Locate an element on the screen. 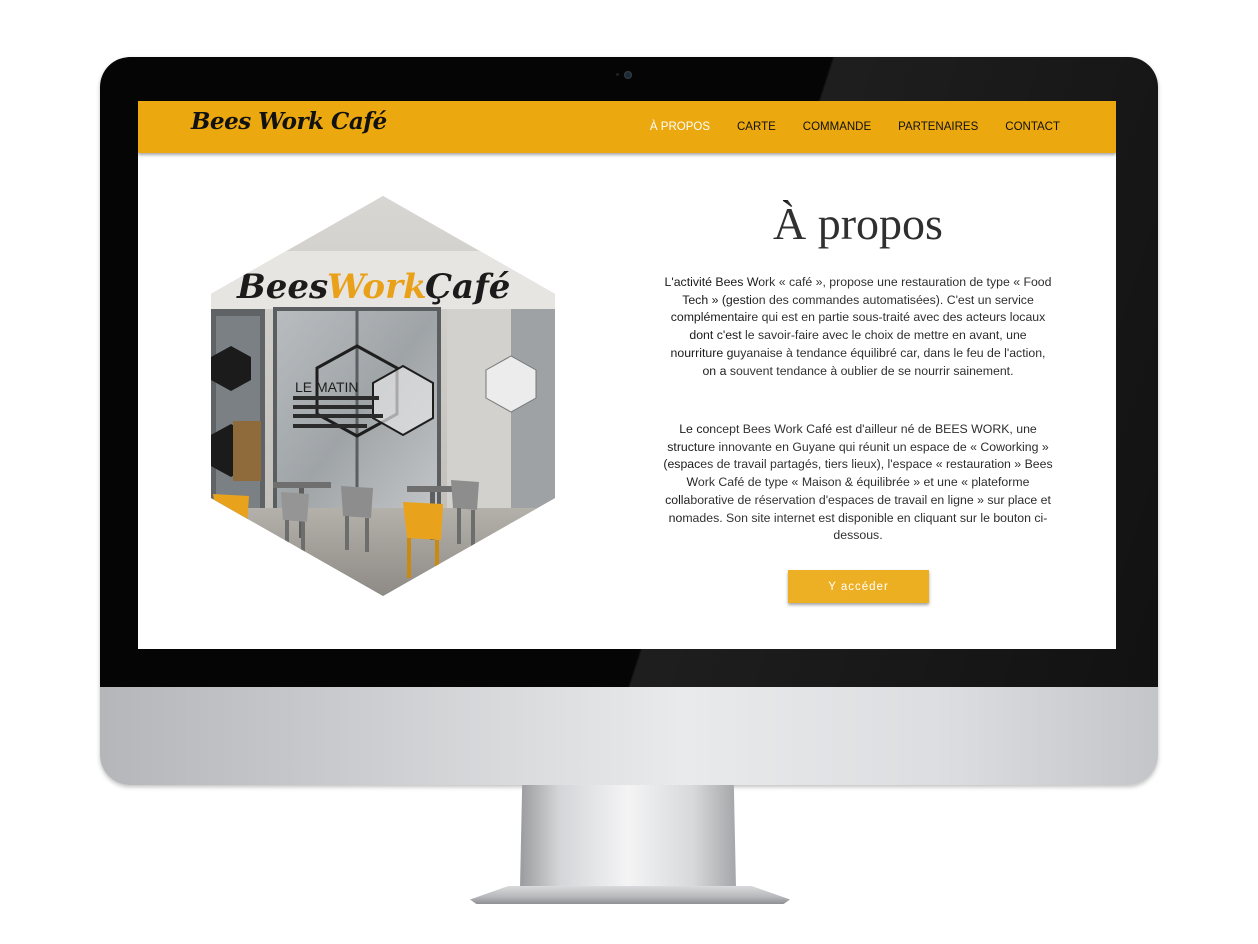 This screenshot has width=1258, height=944. page-title: À propos is located at coordinates (858, 223).